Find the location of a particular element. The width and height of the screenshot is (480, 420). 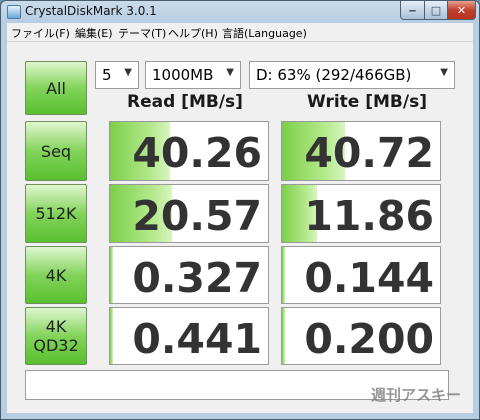

test-count-value: 5 is located at coordinates (107, 75).